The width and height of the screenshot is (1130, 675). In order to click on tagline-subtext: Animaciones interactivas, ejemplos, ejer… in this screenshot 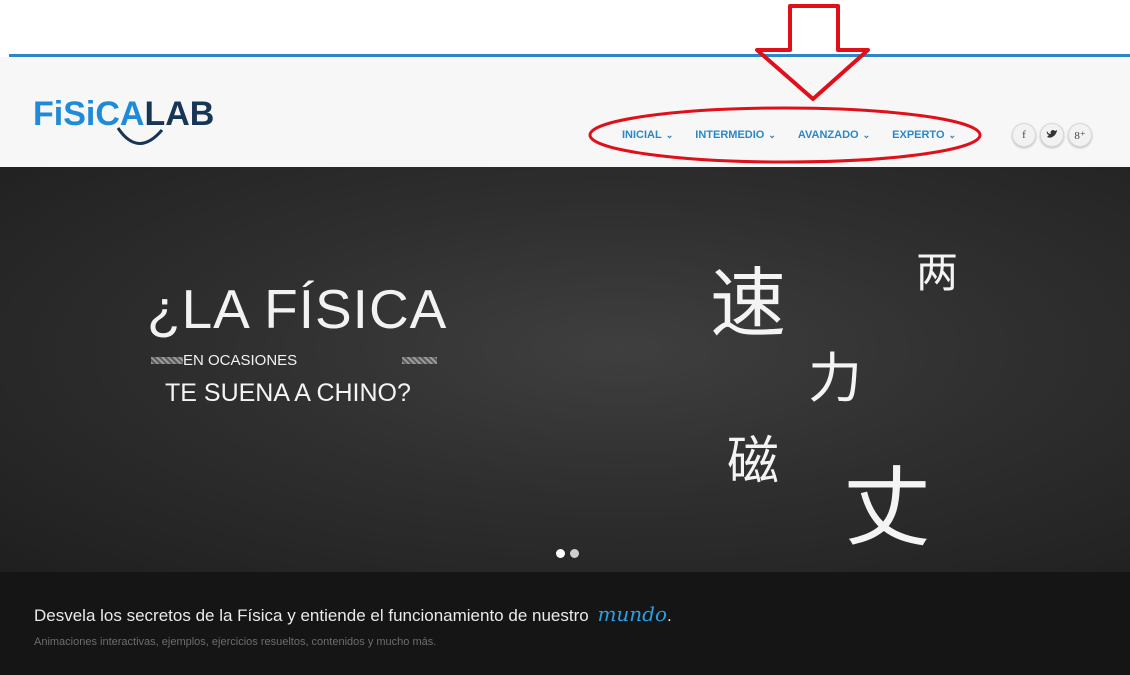, I will do `click(235, 642)`.